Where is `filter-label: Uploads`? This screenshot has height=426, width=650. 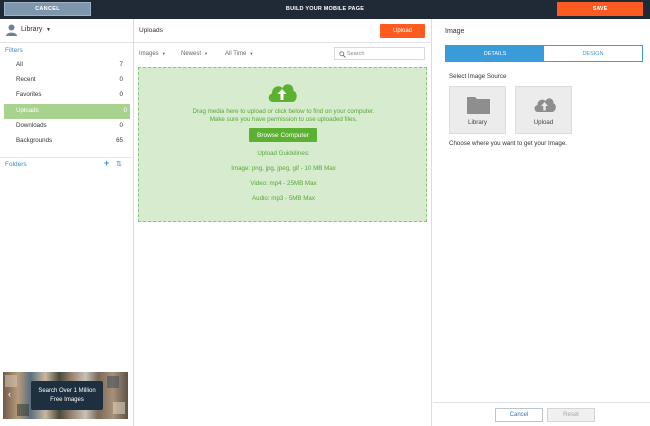
filter-label: Uploads is located at coordinates (27, 110).